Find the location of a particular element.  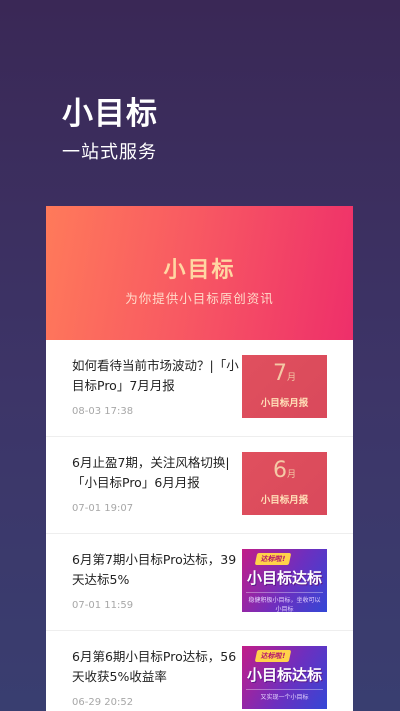

article-thumbnail: 达标啦! 小目标达标 又实现一个小目标 is located at coordinates (284, 677).